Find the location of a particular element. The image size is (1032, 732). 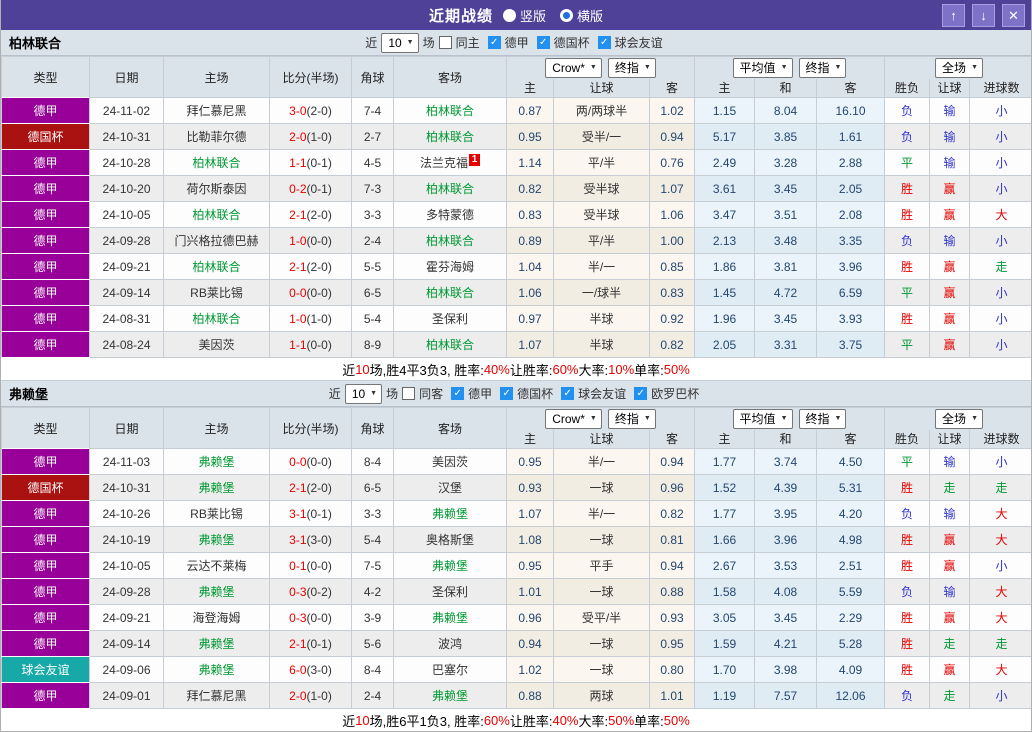

league4-checkbox-2: ✓ is located at coordinates (641, 393).